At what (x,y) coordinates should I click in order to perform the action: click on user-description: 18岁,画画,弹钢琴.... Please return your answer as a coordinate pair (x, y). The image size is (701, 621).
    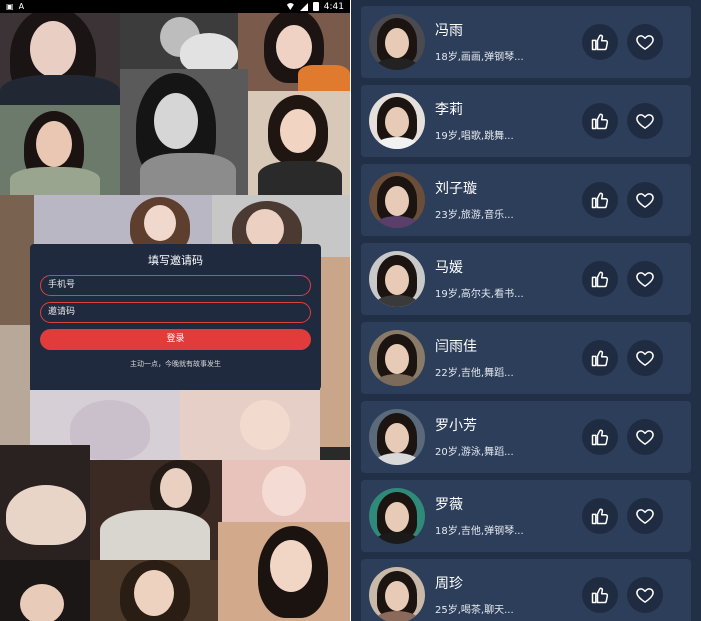
    Looking at the image, I should click on (479, 57).